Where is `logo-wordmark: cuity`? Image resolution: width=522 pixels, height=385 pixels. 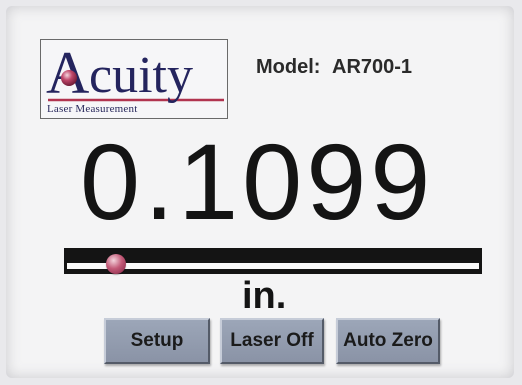 logo-wordmark: cuity is located at coordinates (141, 75).